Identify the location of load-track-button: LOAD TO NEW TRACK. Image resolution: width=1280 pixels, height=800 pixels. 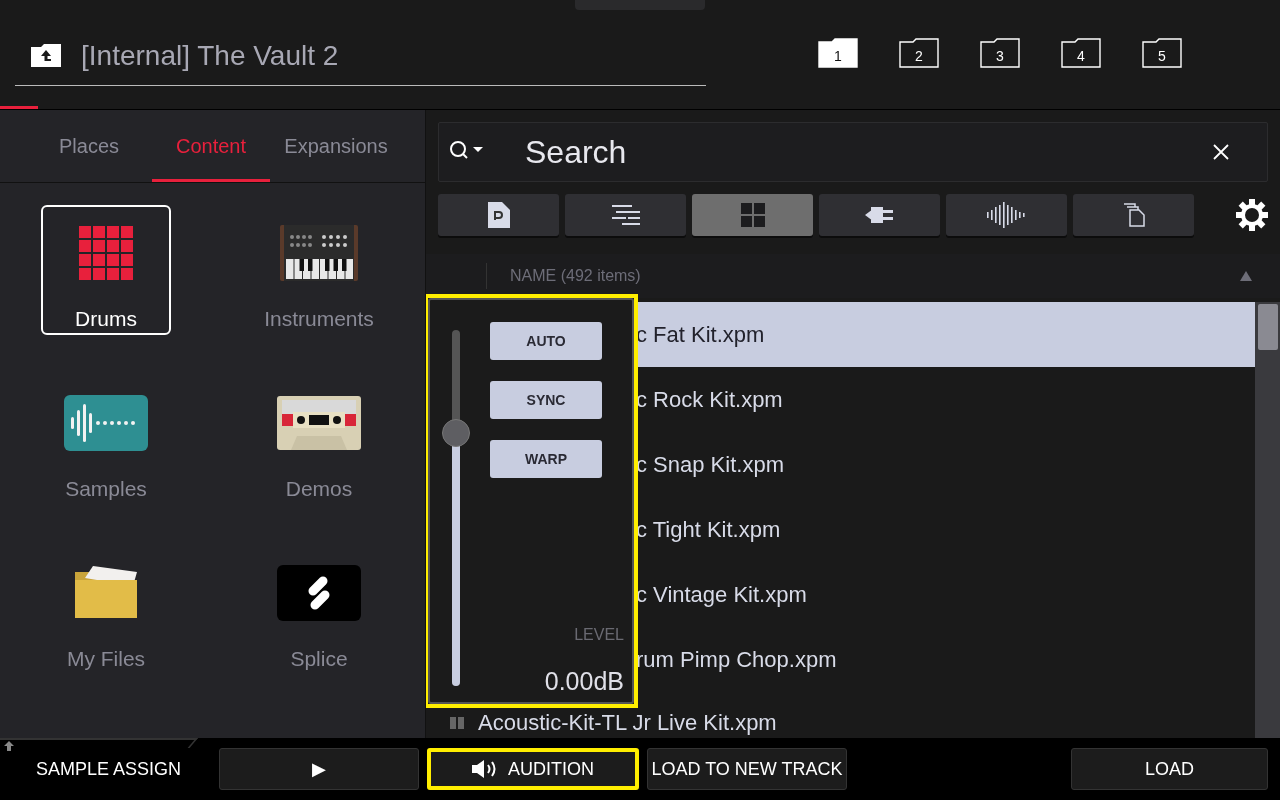
(747, 769).